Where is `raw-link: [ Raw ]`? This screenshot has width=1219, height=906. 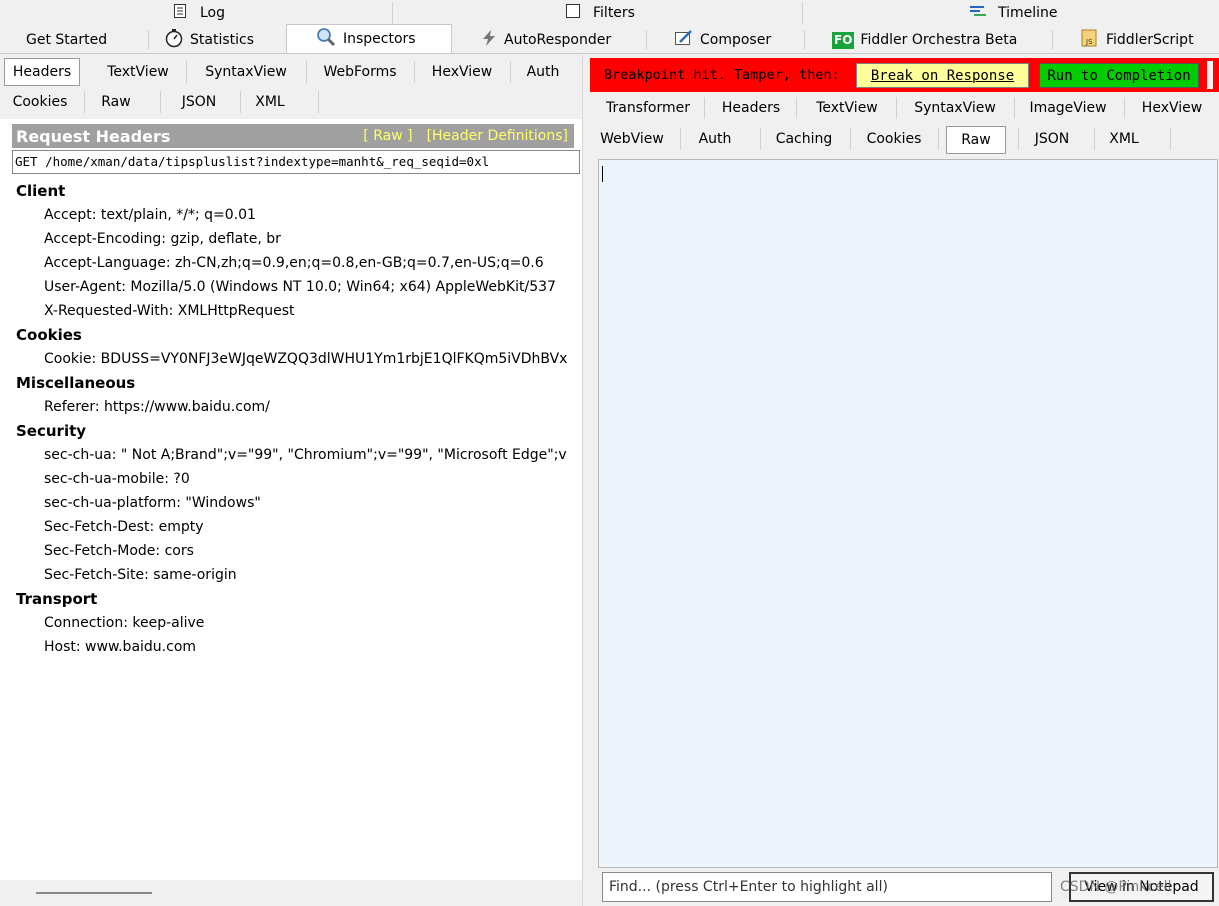 raw-link: [ Raw ] is located at coordinates (387, 136).